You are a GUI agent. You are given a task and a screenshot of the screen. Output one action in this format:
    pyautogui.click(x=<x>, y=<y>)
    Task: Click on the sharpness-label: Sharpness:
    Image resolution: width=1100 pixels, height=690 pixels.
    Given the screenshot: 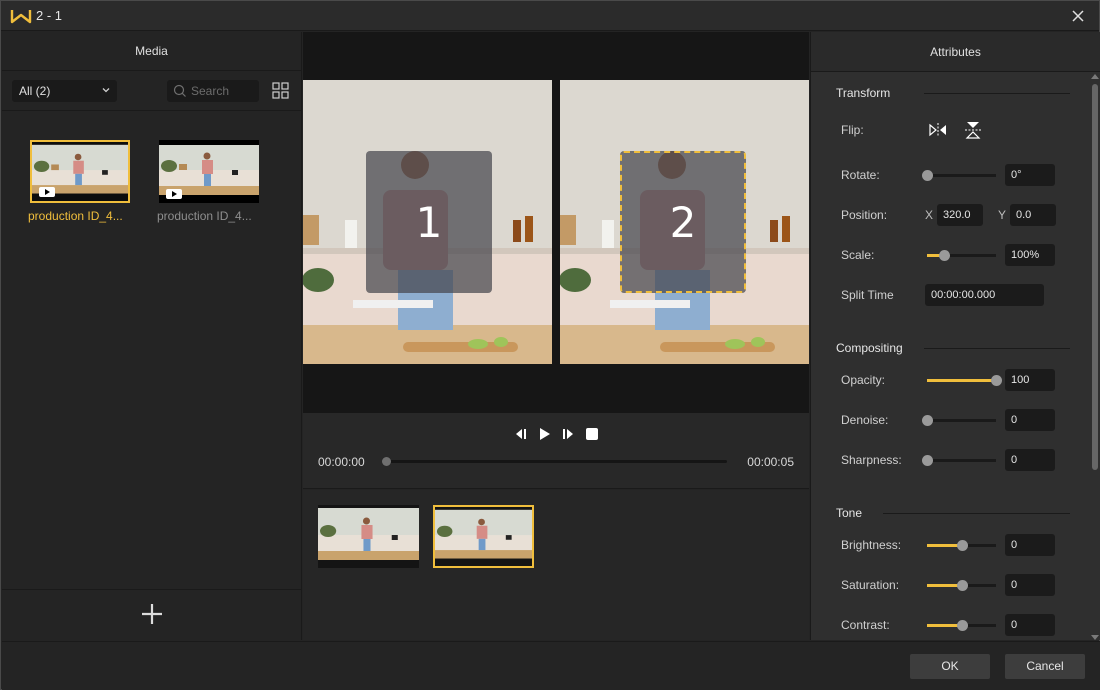 What is the action you would take?
    pyautogui.click(x=871, y=460)
    